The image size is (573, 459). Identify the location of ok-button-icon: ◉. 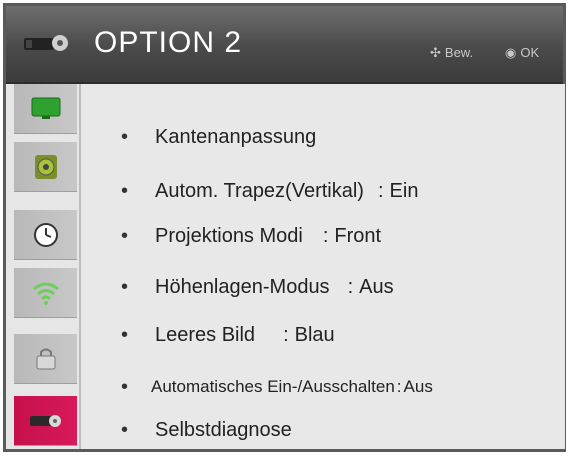
(511, 52).